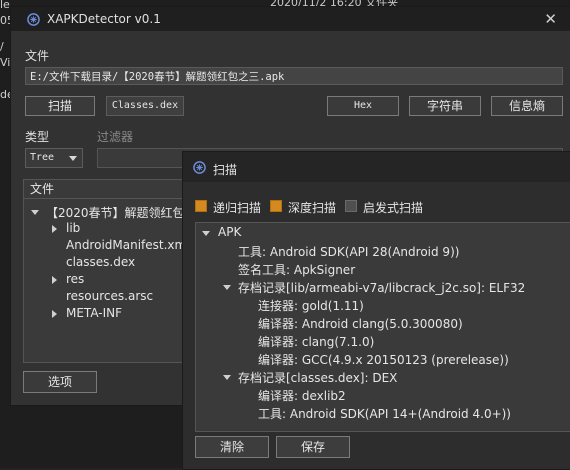  I want to click on type-select: Tree, so click(54, 158).